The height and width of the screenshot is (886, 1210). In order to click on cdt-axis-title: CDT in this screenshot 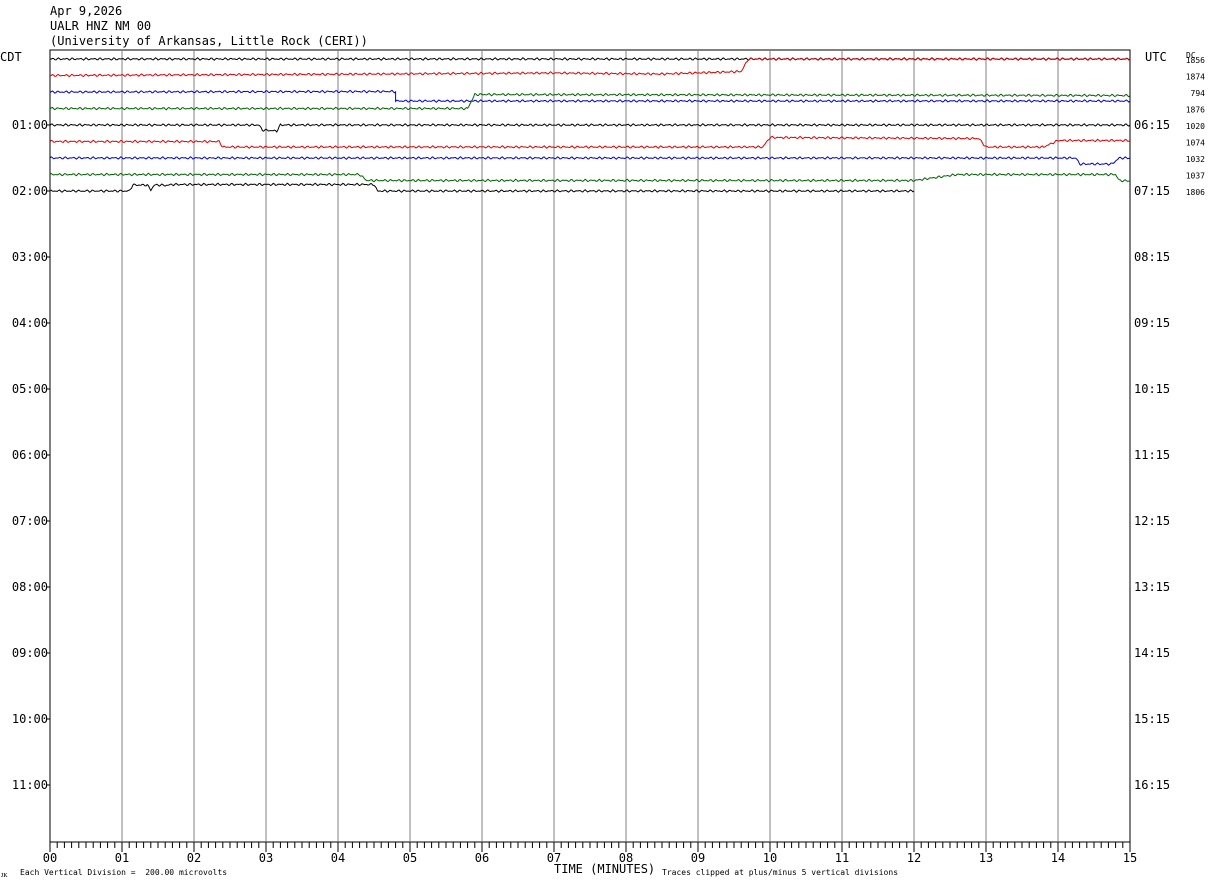, I will do `click(11, 57)`.